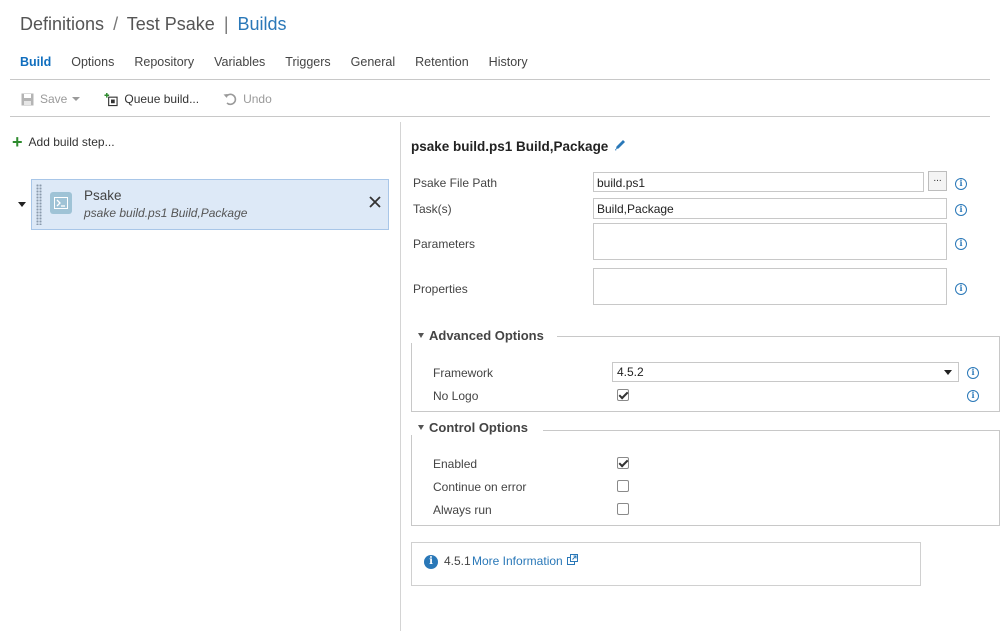 The width and height of the screenshot is (1000, 631). Describe the element at coordinates (262, 24) in the screenshot. I see `breadcrumb-builds-link: Builds` at that location.